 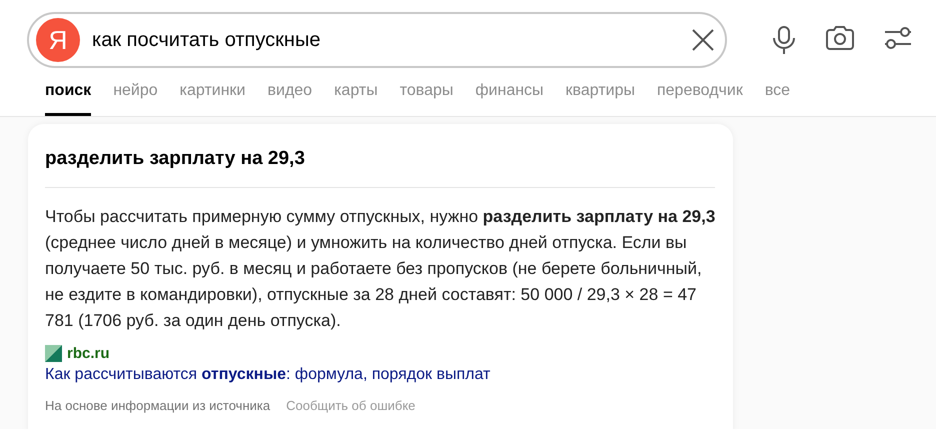 What do you see at coordinates (784, 40) in the screenshot?
I see `microphone-icon` at bounding box center [784, 40].